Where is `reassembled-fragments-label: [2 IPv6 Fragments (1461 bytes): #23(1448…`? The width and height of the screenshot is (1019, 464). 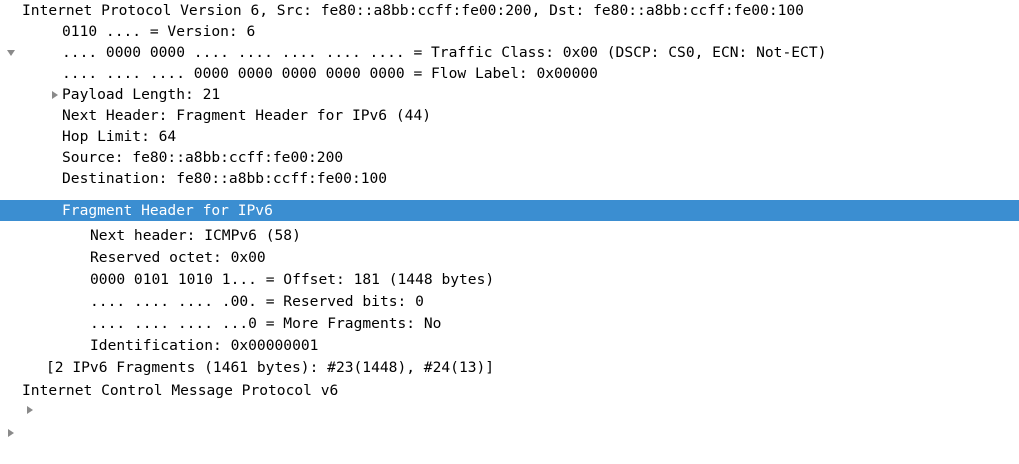
reassembled-fragments-label: [2 IPv6 Fragments (1461 bytes): #23(1448… is located at coordinates (270, 367).